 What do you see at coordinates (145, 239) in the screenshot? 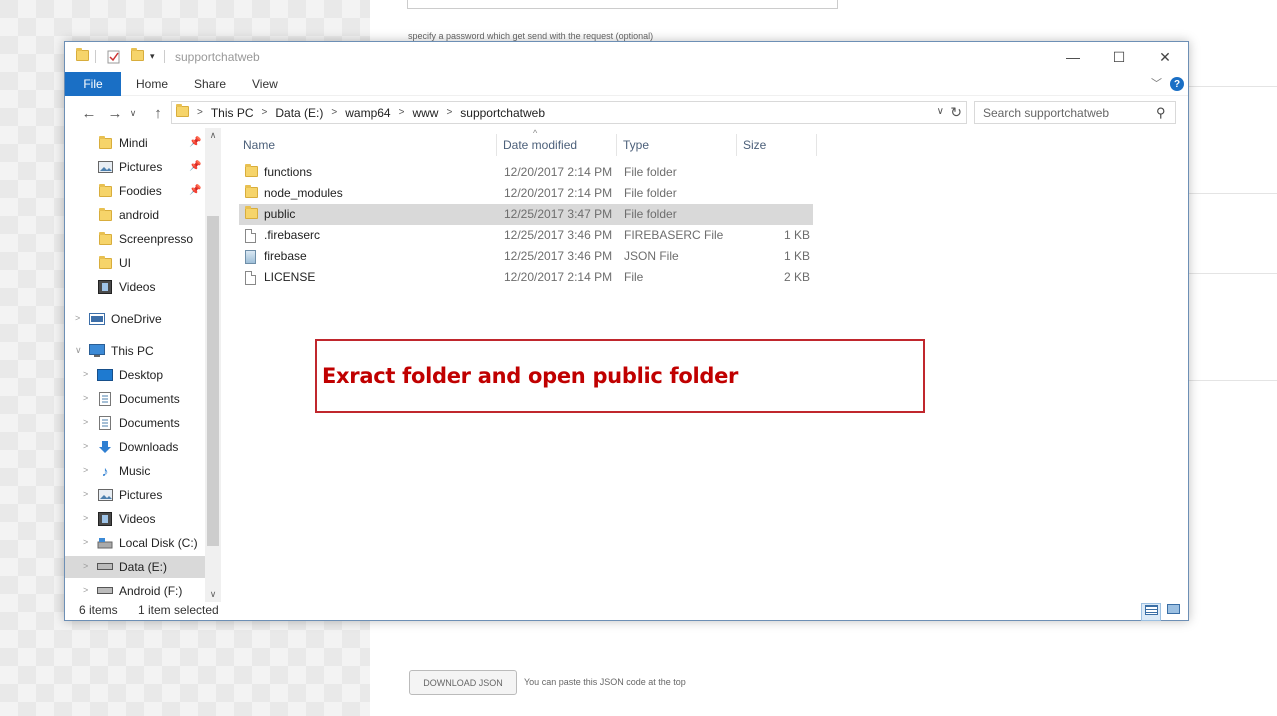
I see `sidebar-item-screenpresso: Screenpresso` at bounding box center [145, 239].